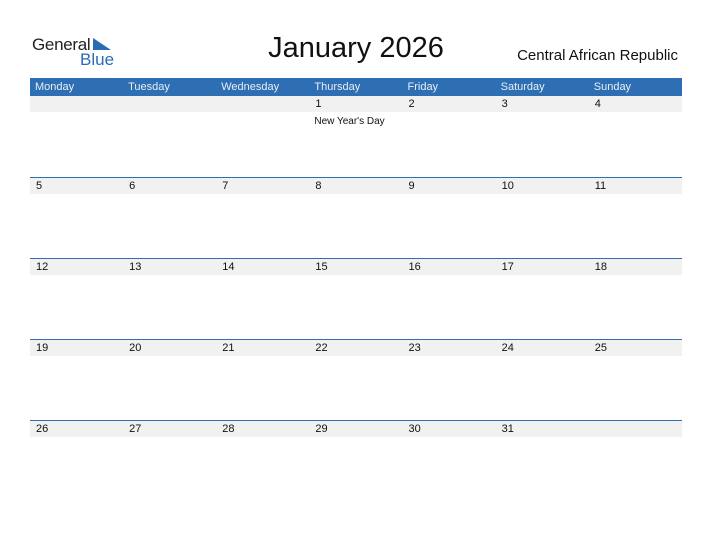  What do you see at coordinates (507, 267) in the screenshot?
I see `day-number: 17` at bounding box center [507, 267].